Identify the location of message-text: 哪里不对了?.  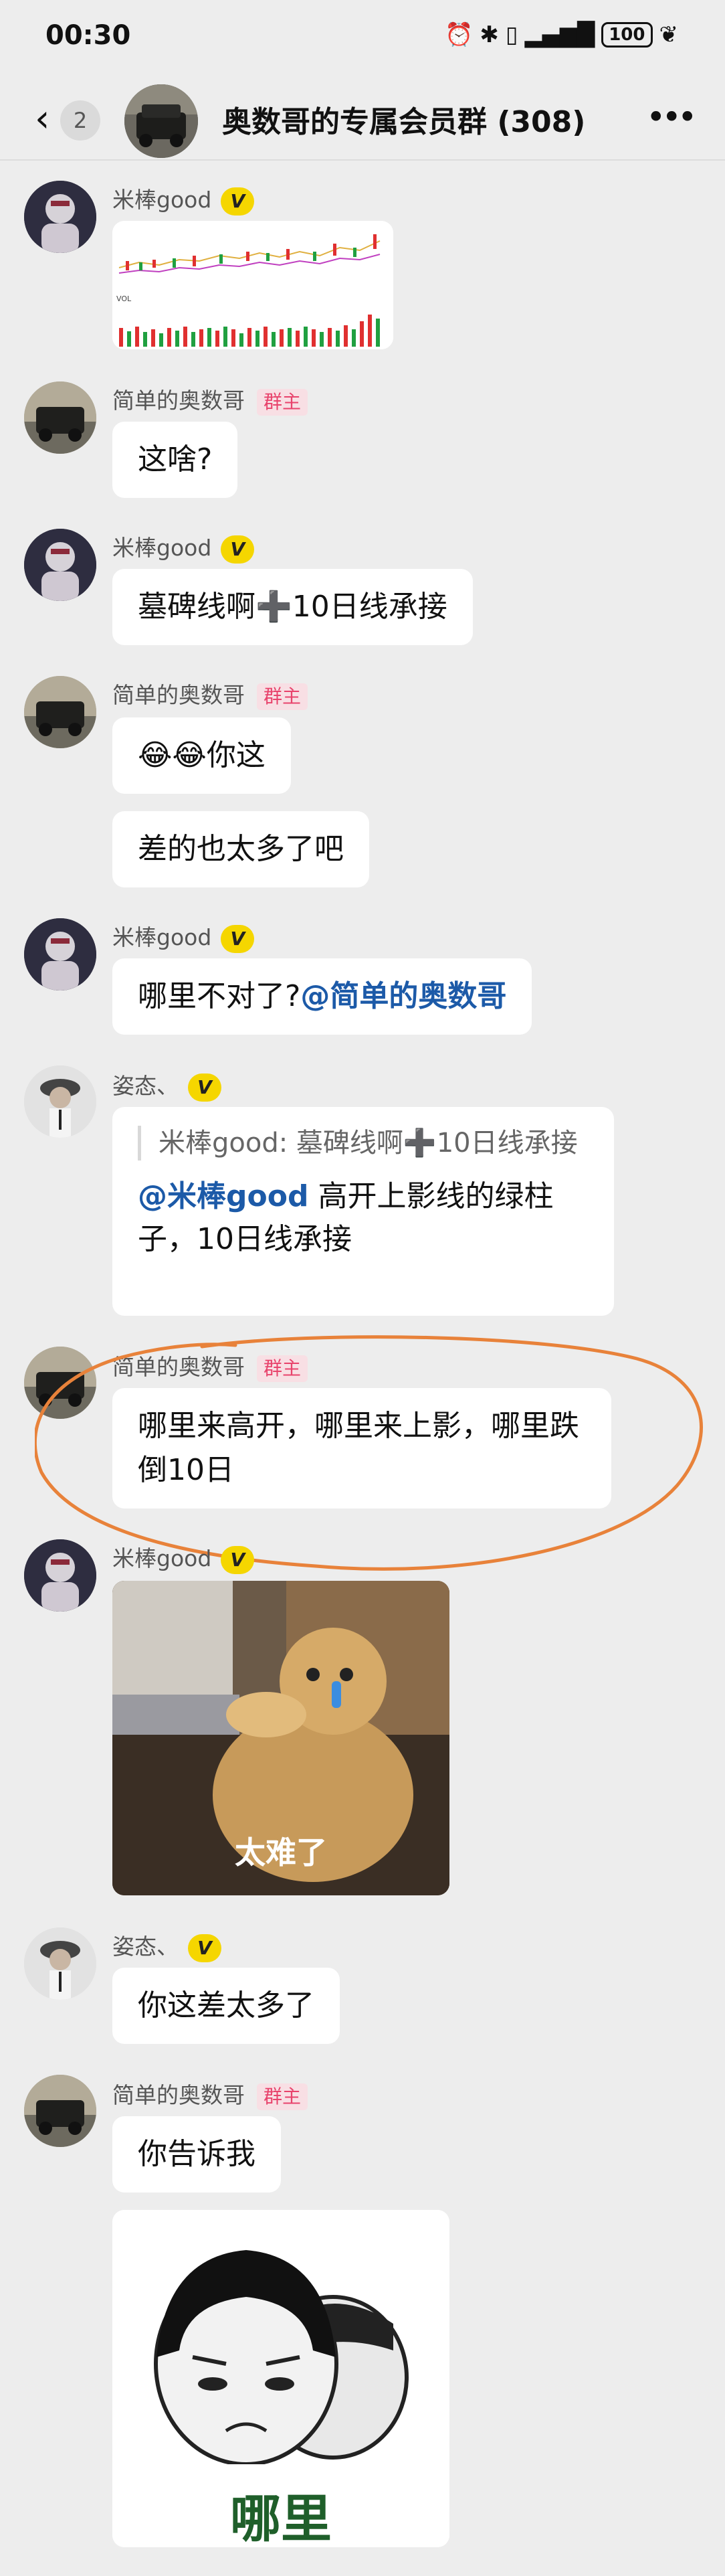
(219, 996).